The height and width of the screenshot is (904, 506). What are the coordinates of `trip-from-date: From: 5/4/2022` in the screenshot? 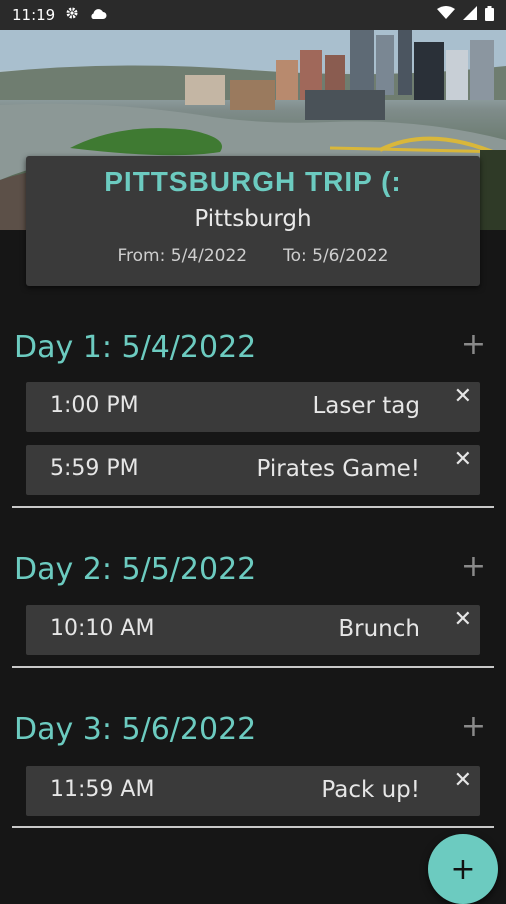 It's located at (182, 256).